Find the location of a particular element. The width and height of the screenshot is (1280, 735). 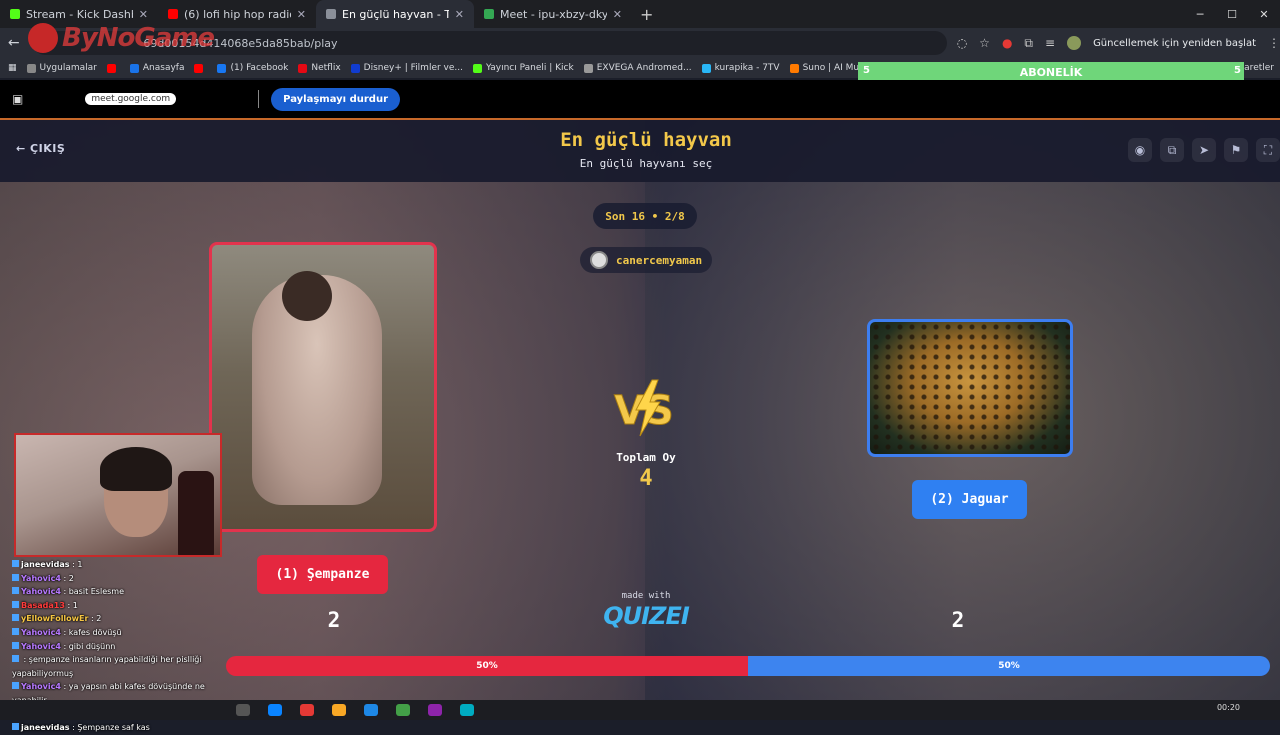

chat-text: : Şempanze saf kas is located at coordinates (109, 728).